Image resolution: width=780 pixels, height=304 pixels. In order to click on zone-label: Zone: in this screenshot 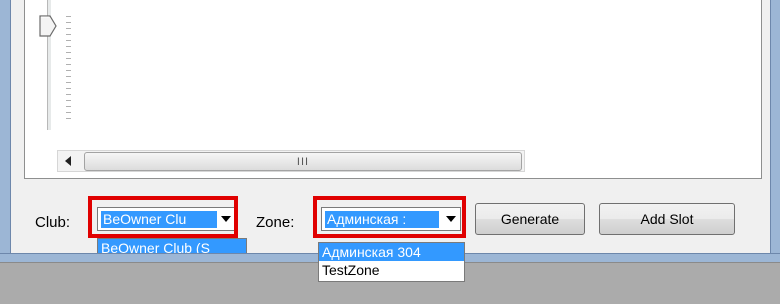, I will do `click(275, 222)`.